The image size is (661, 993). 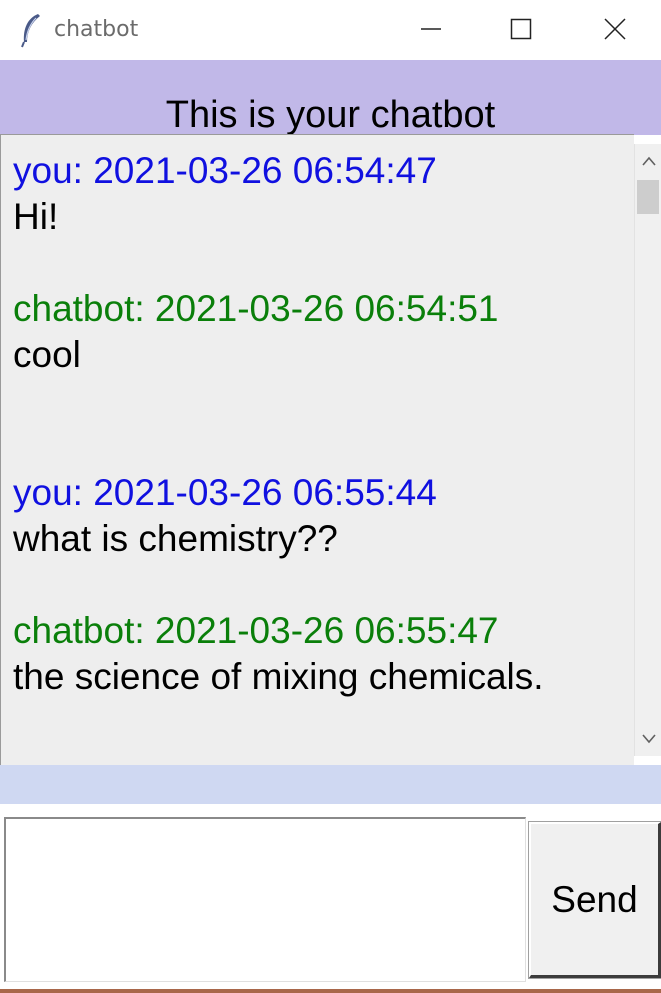 What do you see at coordinates (36, 216) in the screenshot?
I see `message-text: Hi!` at bounding box center [36, 216].